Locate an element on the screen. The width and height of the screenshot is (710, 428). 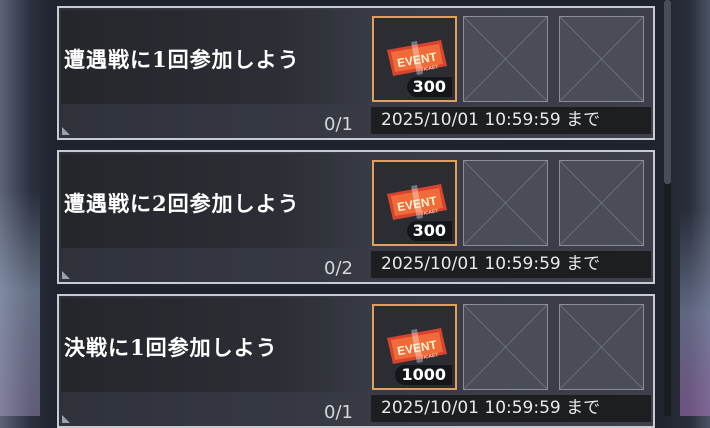
background-glow-left is located at coordinates (20, 303).